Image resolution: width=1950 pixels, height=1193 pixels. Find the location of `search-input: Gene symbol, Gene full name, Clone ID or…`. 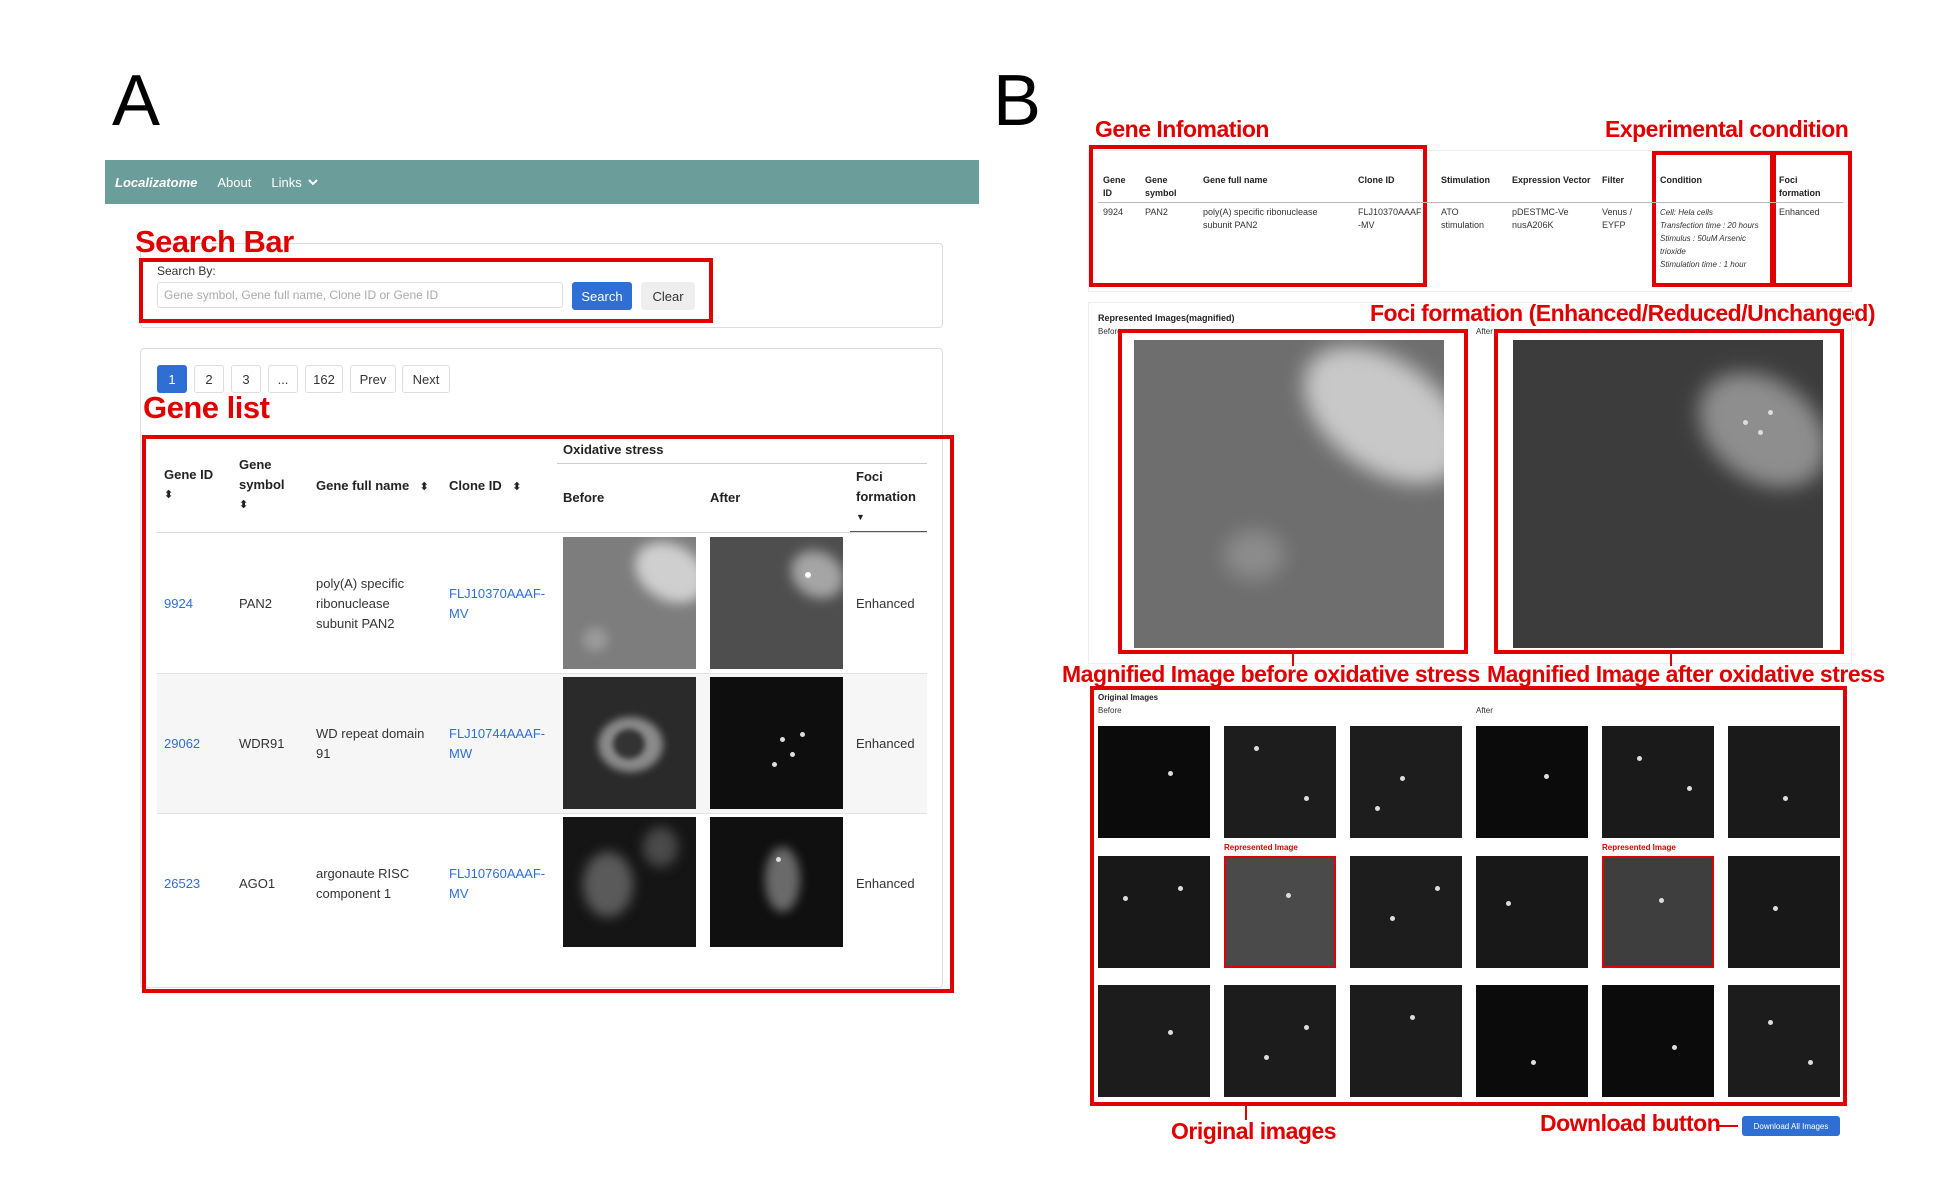

search-input: Gene symbol, Gene full name, Clone ID or… is located at coordinates (360, 295).